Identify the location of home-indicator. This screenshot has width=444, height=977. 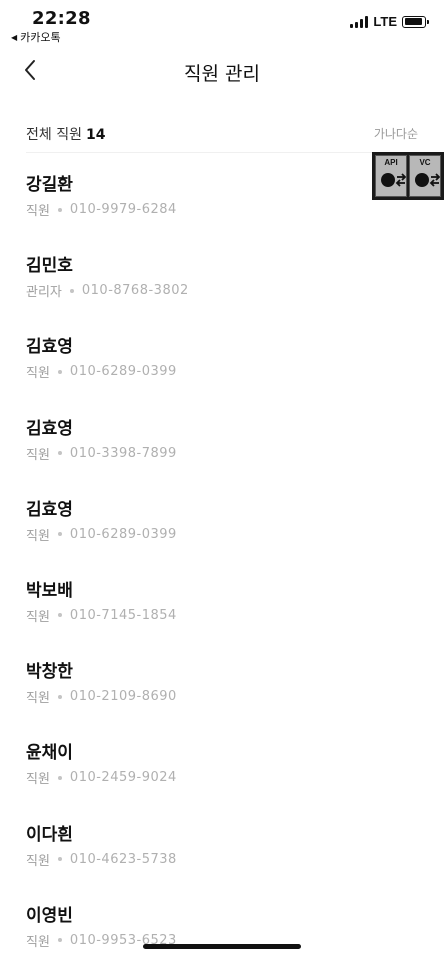
(222, 946).